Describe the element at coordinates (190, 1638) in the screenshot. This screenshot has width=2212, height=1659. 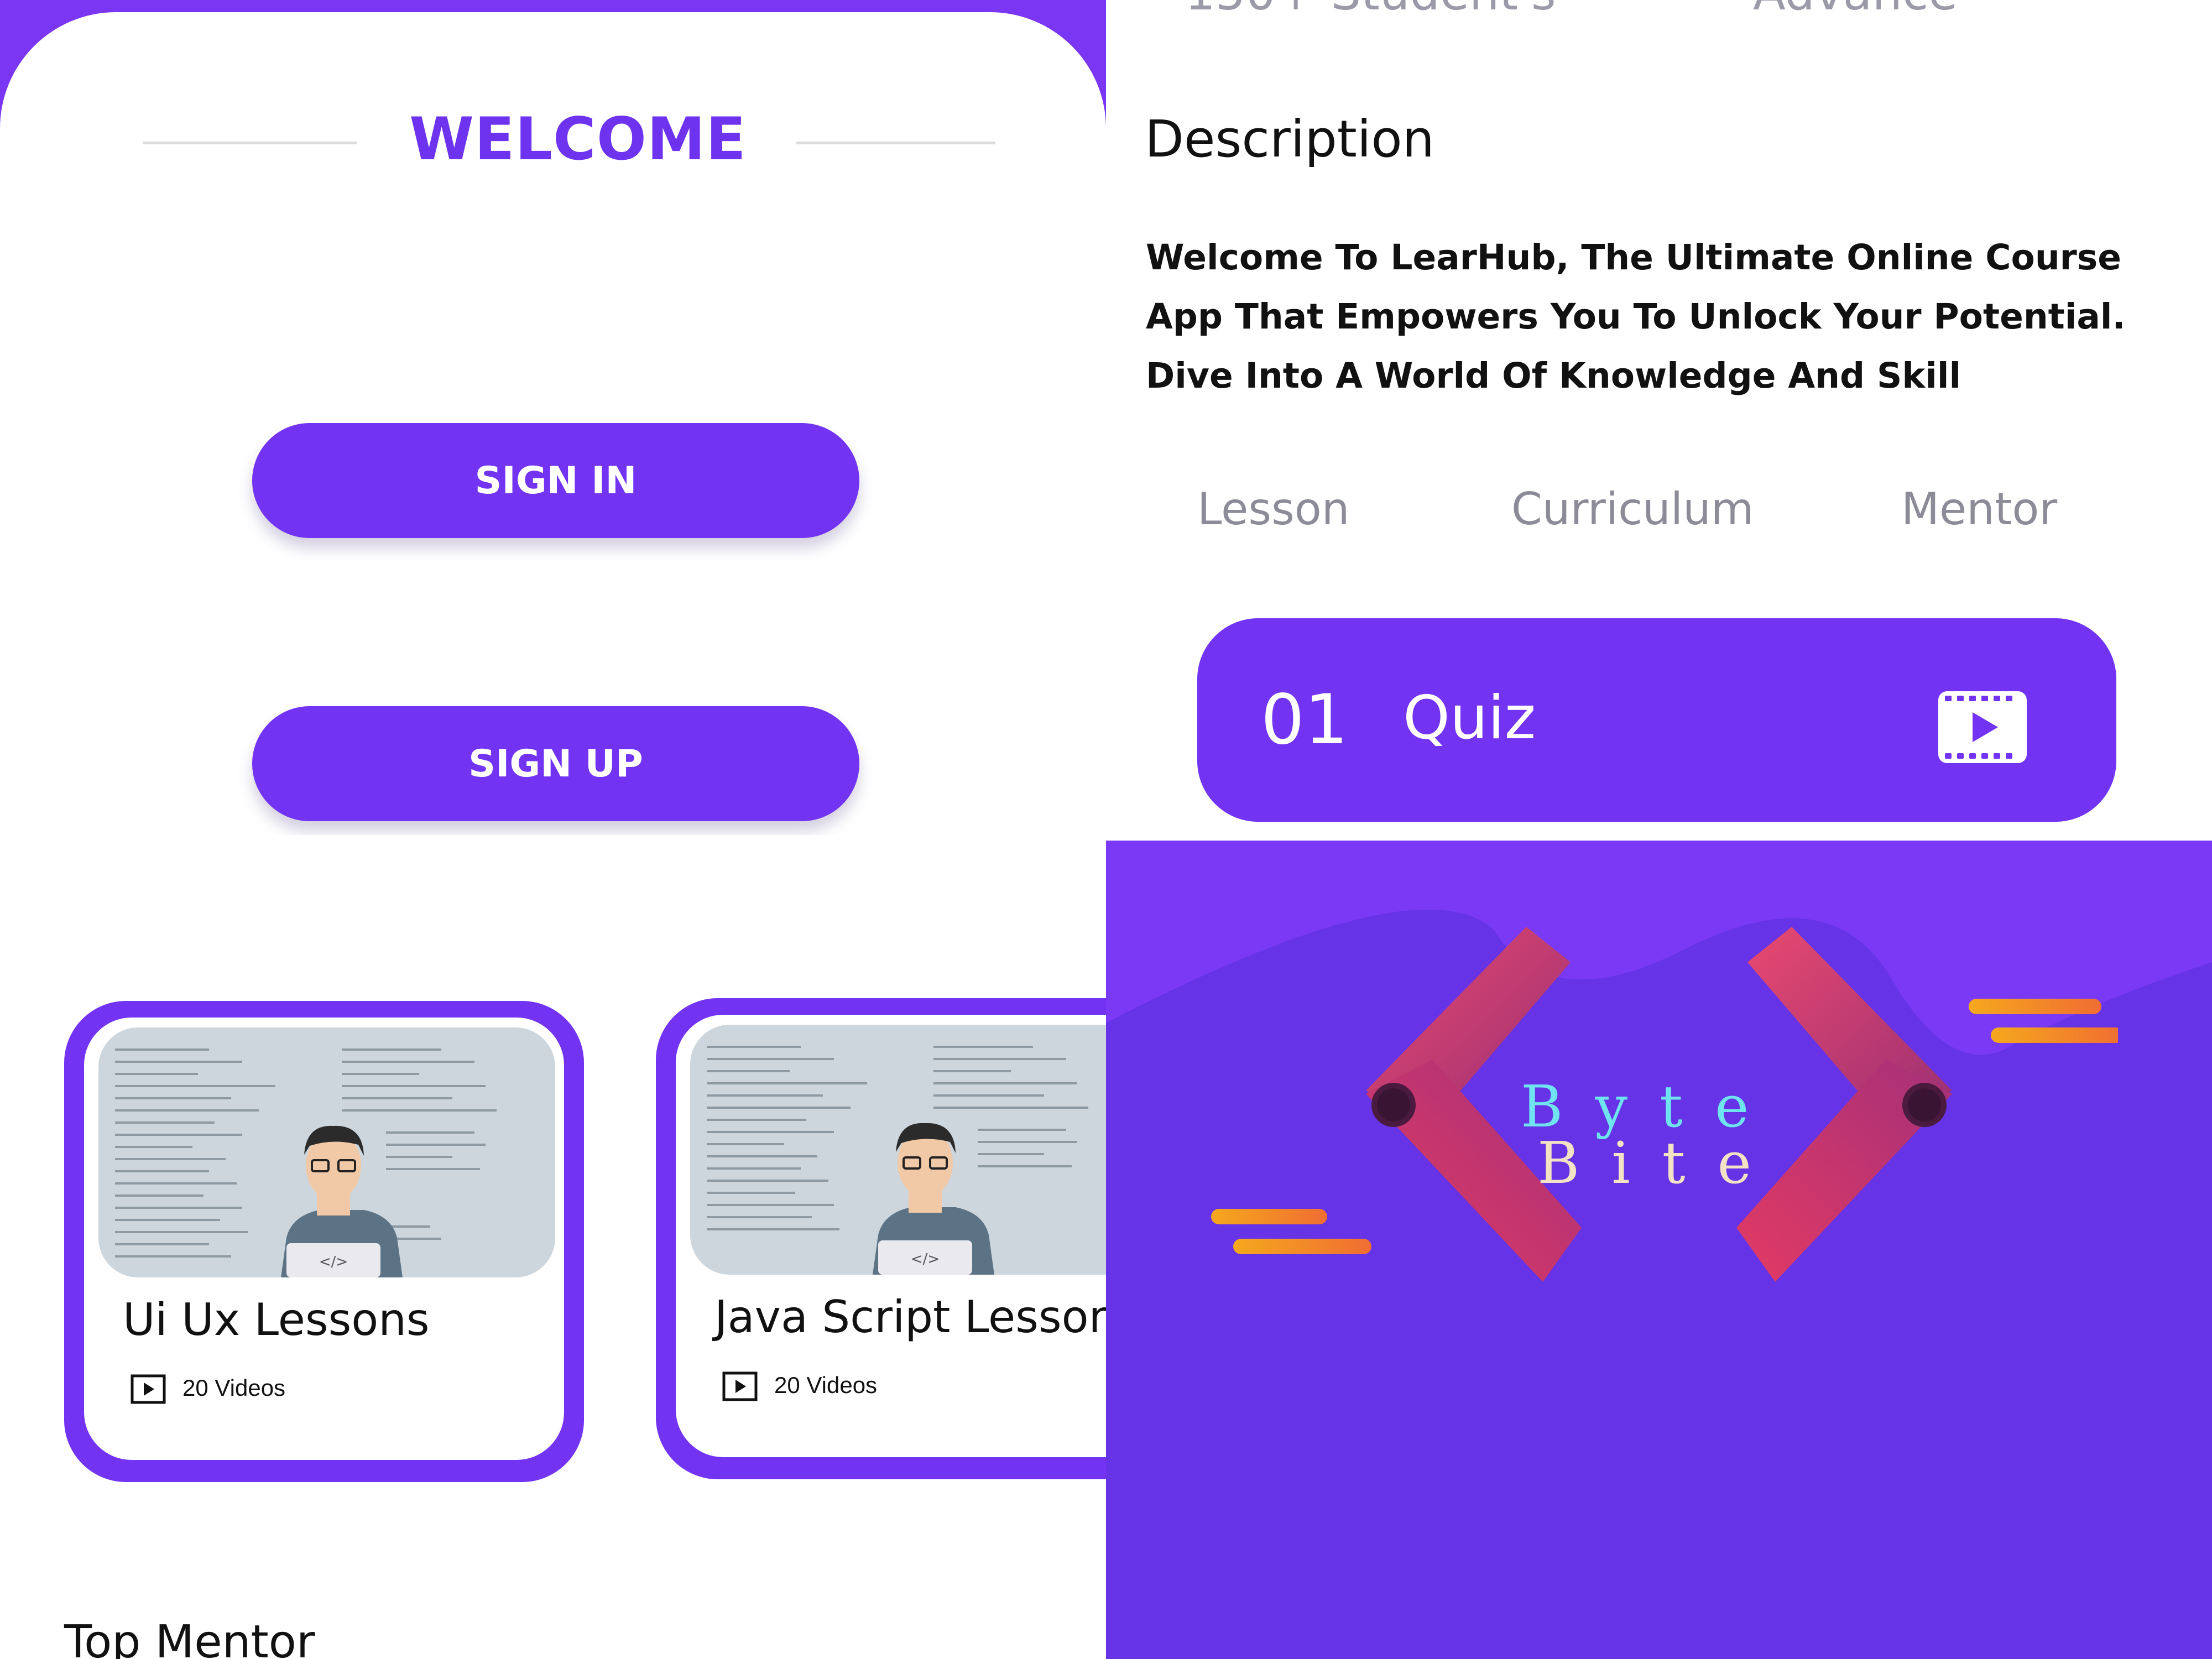
I see `top-mentor-heading: Top Mentor` at that location.